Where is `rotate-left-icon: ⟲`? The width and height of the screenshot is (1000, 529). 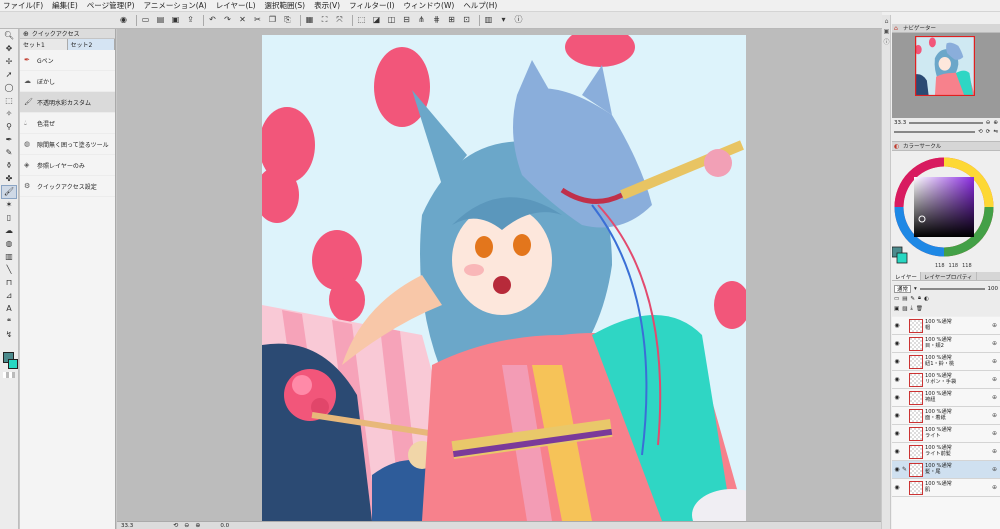
rotate-left-icon: ⟲ is located at coordinates (980, 132).